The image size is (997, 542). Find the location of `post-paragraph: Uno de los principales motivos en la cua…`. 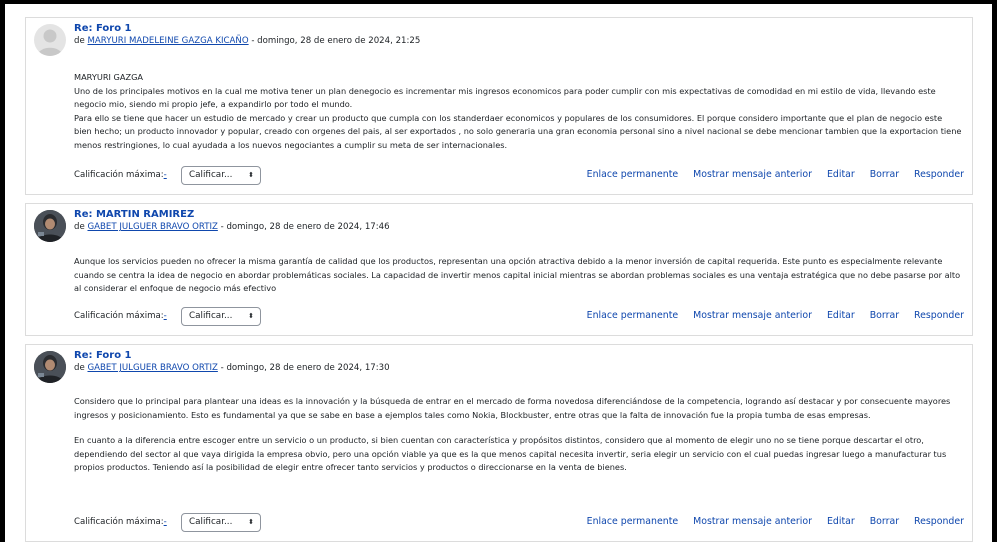

post-paragraph: Uno de los principales motivos en la cua… is located at coordinates (505, 97).